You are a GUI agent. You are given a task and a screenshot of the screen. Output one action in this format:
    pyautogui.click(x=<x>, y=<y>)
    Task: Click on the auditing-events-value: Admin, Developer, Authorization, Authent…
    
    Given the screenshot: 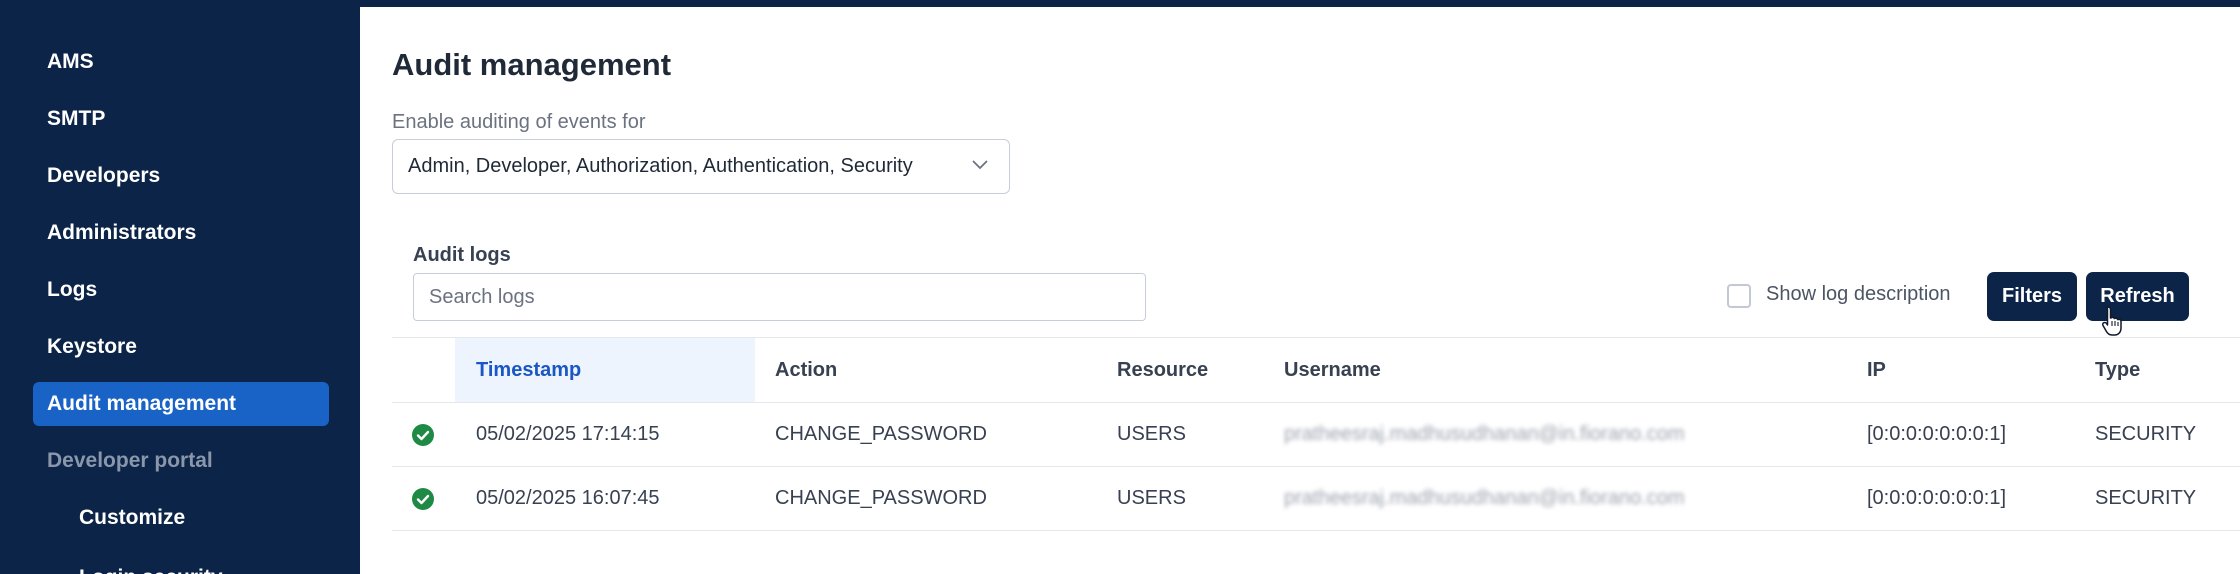 What is the action you would take?
    pyautogui.click(x=660, y=166)
    